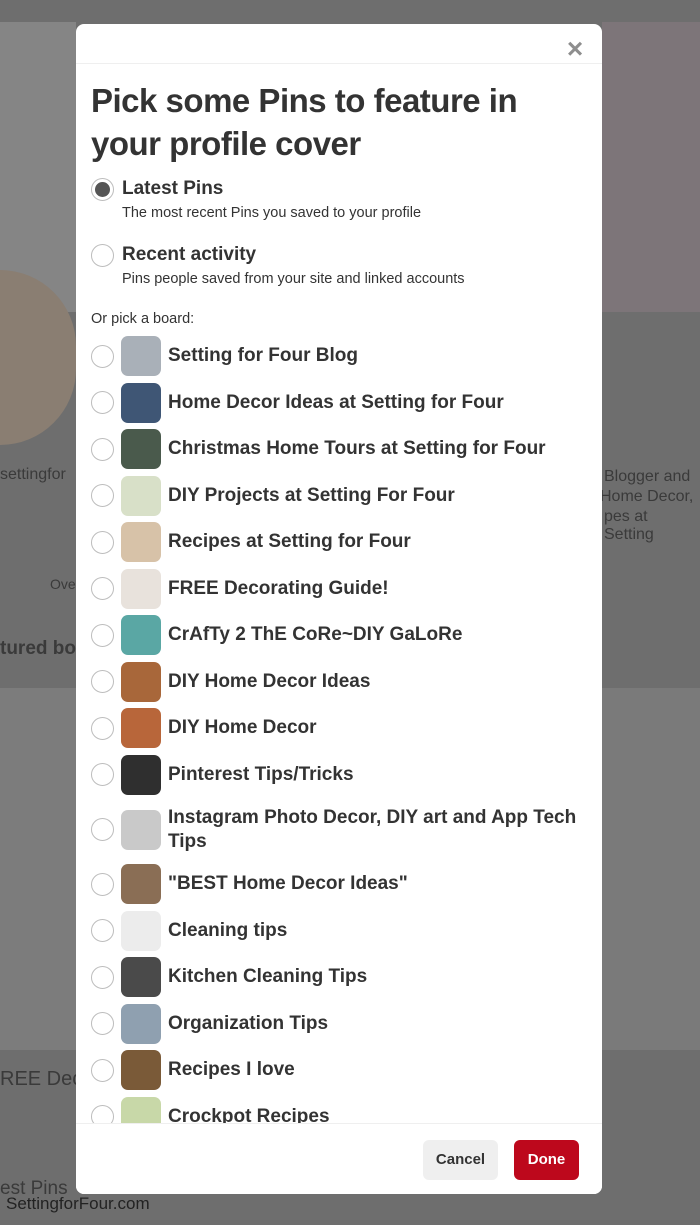 This screenshot has height=1225, width=700. I want to click on board-option: DIY Projects at Setting For Four, so click(346, 496).